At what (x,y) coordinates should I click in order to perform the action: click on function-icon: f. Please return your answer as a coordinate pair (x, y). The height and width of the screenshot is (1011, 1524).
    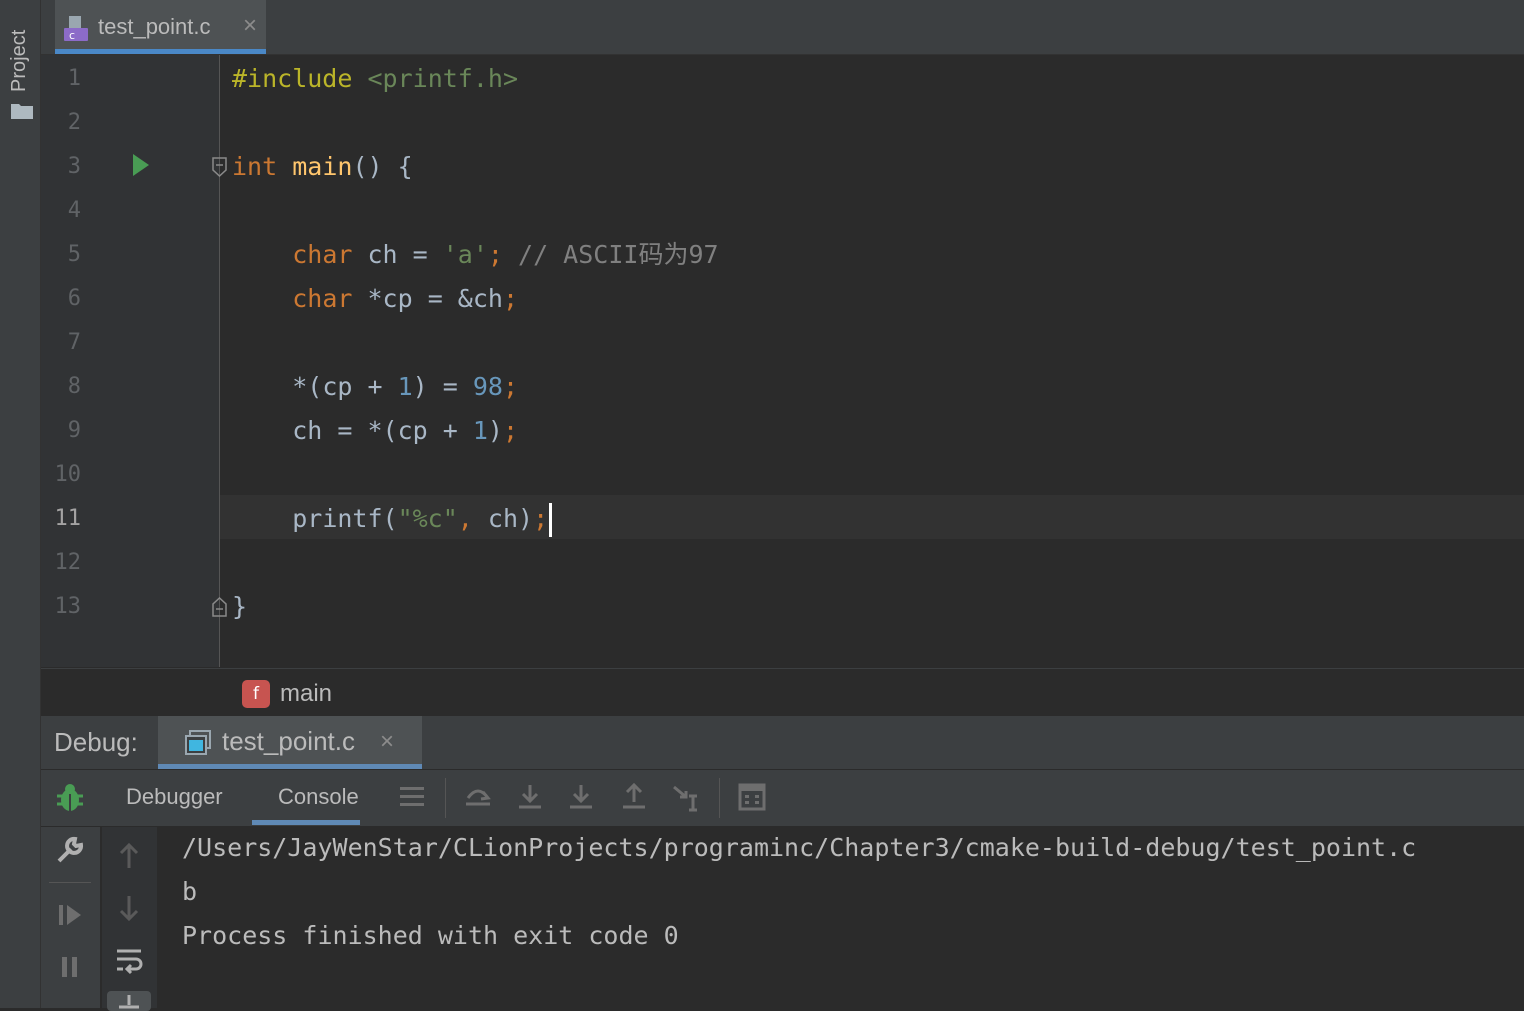
    Looking at the image, I should click on (256, 694).